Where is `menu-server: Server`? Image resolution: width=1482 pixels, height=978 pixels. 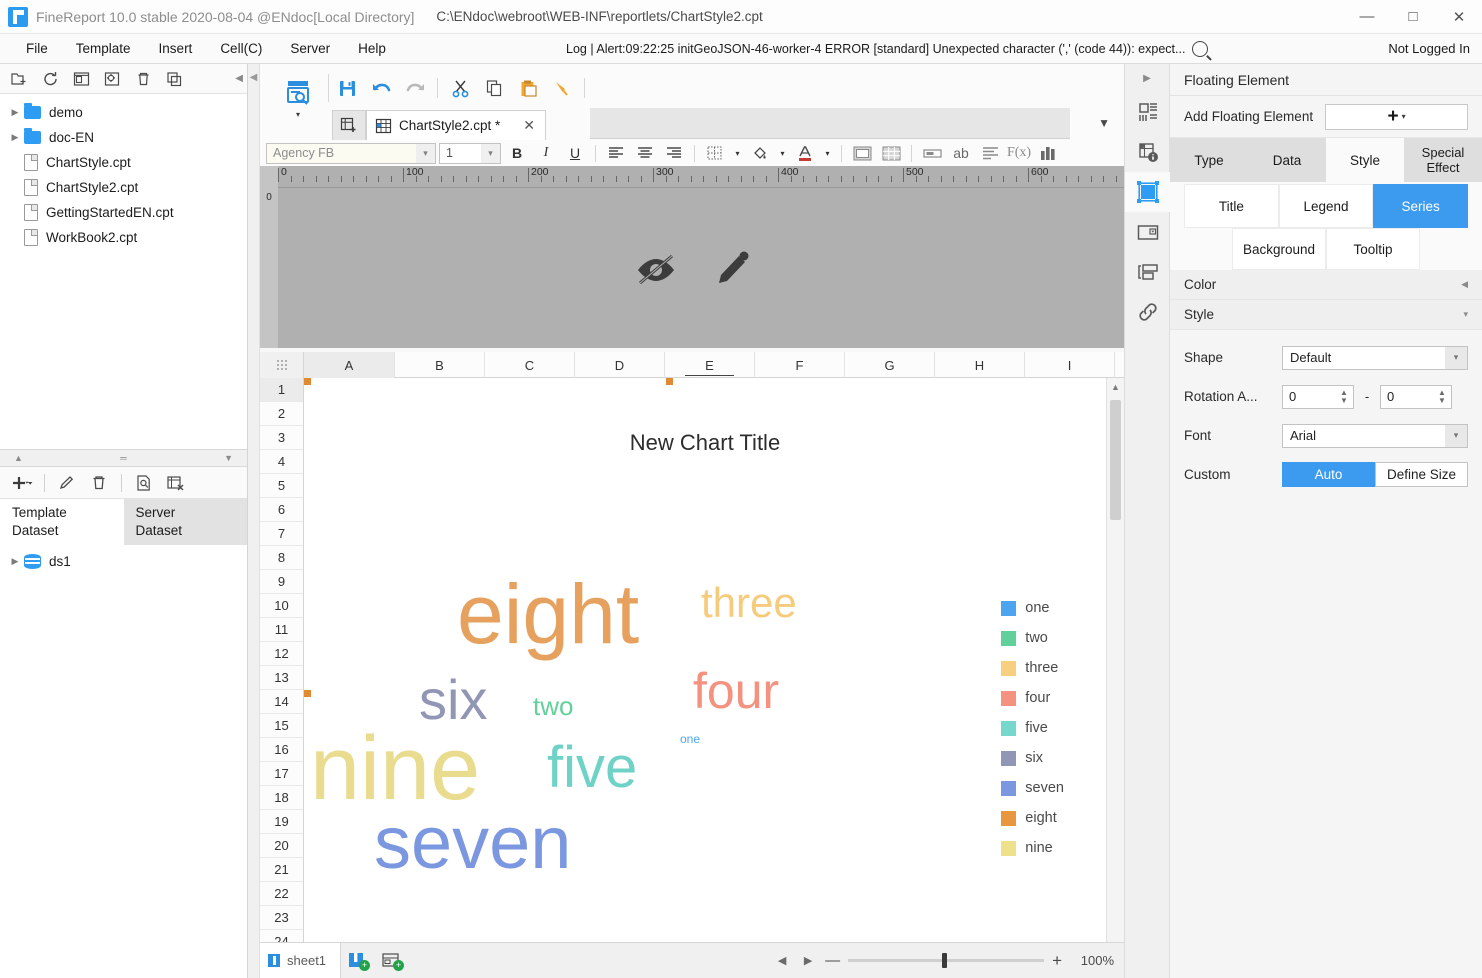
menu-server: Server is located at coordinates (310, 48).